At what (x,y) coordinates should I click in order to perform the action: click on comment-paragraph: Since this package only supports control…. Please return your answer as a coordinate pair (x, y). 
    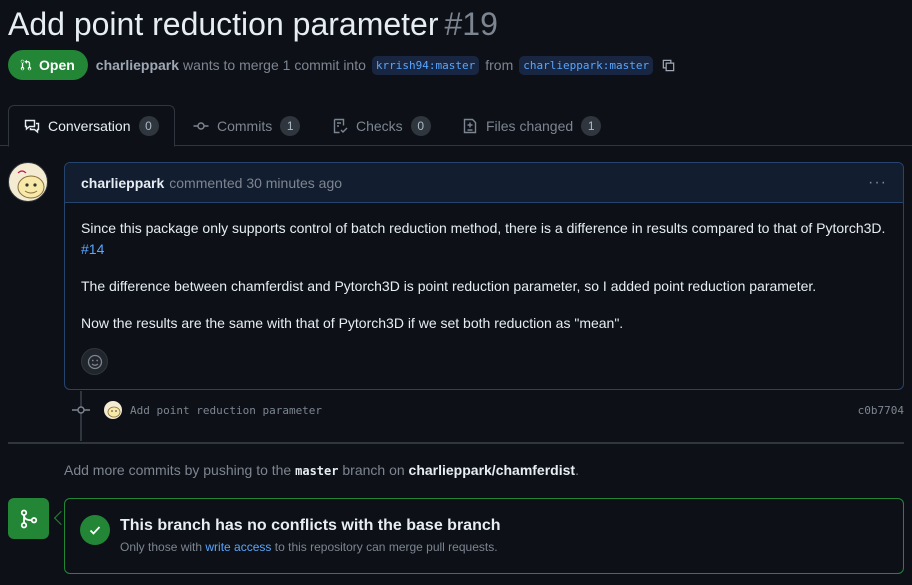
    Looking at the image, I should click on (484, 239).